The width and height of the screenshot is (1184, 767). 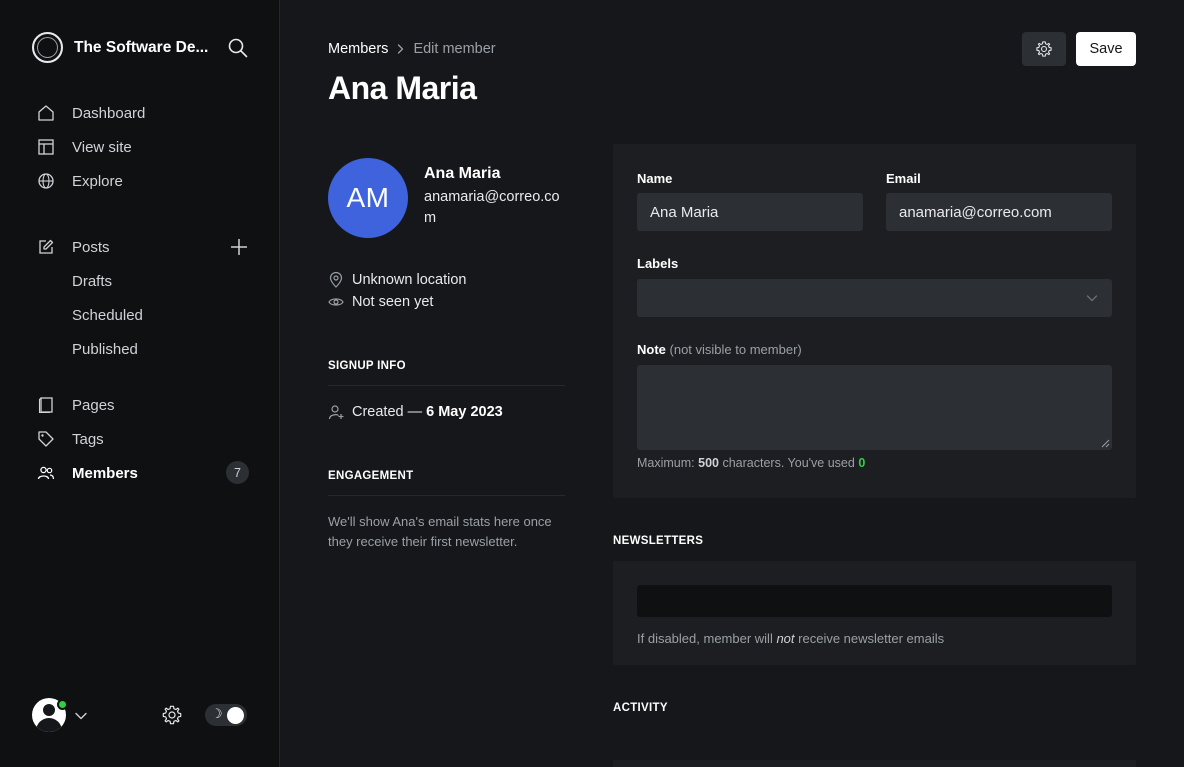 What do you see at coordinates (1105, 443) in the screenshot?
I see `resize-handle-icon` at bounding box center [1105, 443].